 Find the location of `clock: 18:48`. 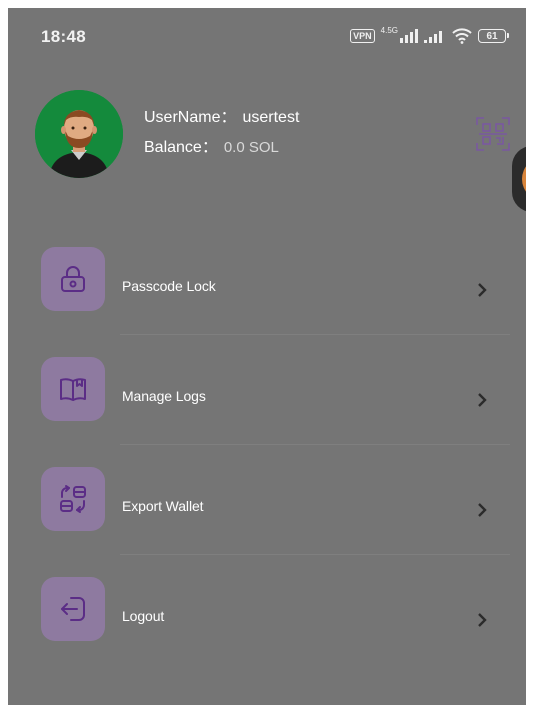

clock: 18:48 is located at coordinates (63, 36).